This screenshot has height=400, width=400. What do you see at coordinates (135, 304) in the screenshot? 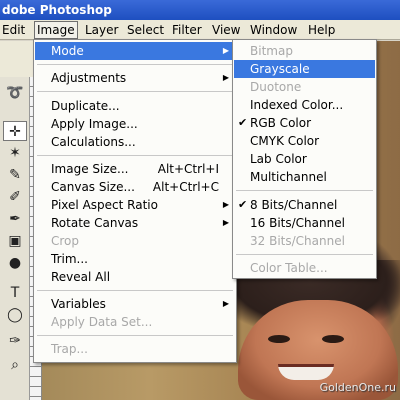
I see `menu-item-variables: Variables ▶` at bounding box center [135, 304].